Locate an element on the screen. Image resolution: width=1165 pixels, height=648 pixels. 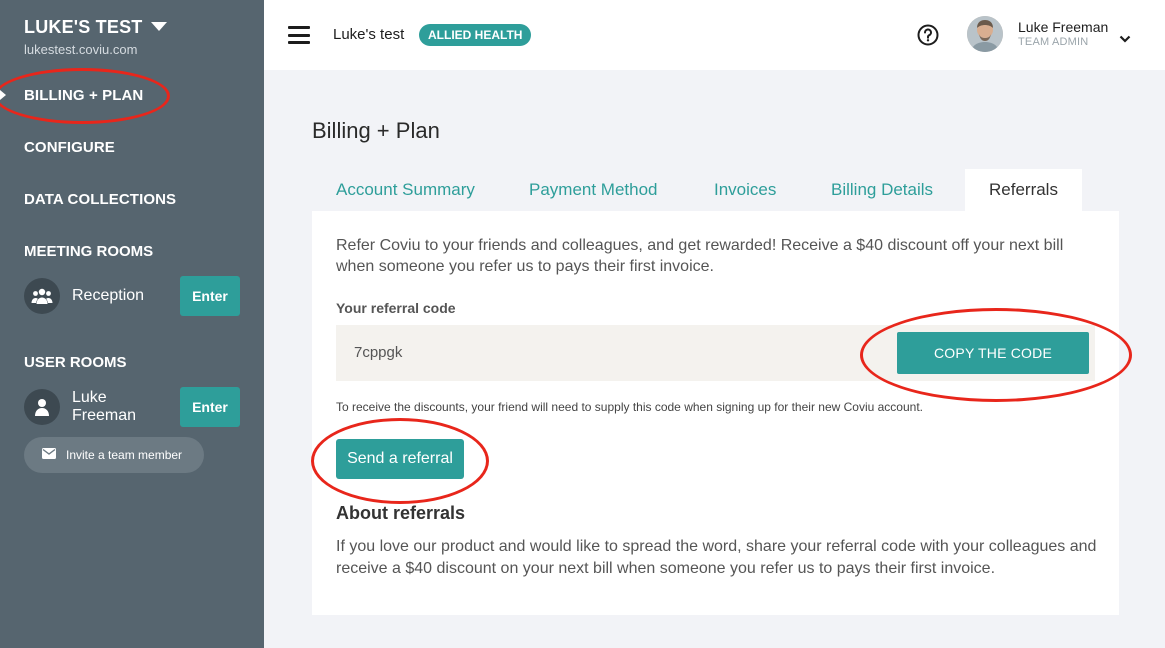
room-label-line1: Luke is located at coordinates (89, 397).